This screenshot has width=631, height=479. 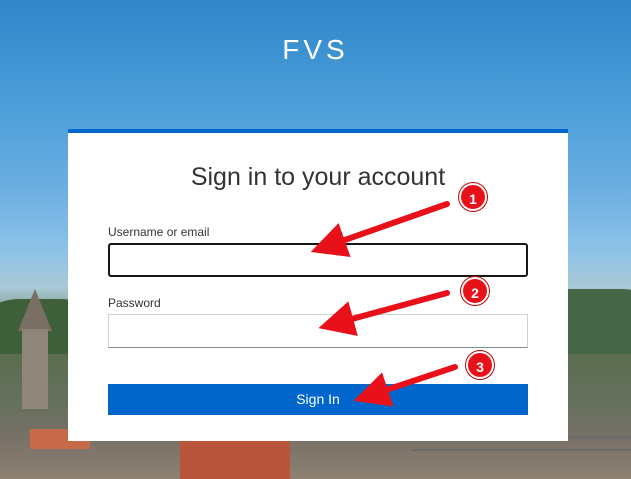 What do you see at coordinates (159, 232) in the screenshot?
I see `username-label: Username or email` at bounding box center [159, 232].